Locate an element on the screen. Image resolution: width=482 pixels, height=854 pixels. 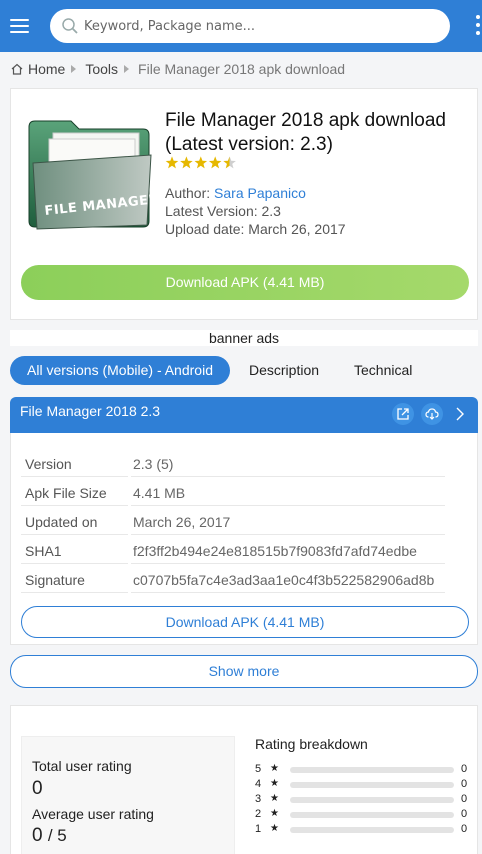
latest-version: Latest Version: 2.3 is located at coordinates (223, 211).